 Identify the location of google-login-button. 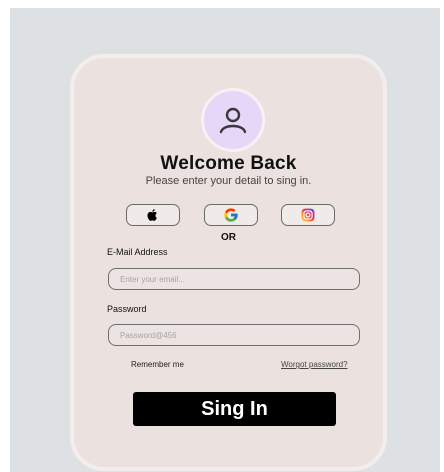
(231, 215).